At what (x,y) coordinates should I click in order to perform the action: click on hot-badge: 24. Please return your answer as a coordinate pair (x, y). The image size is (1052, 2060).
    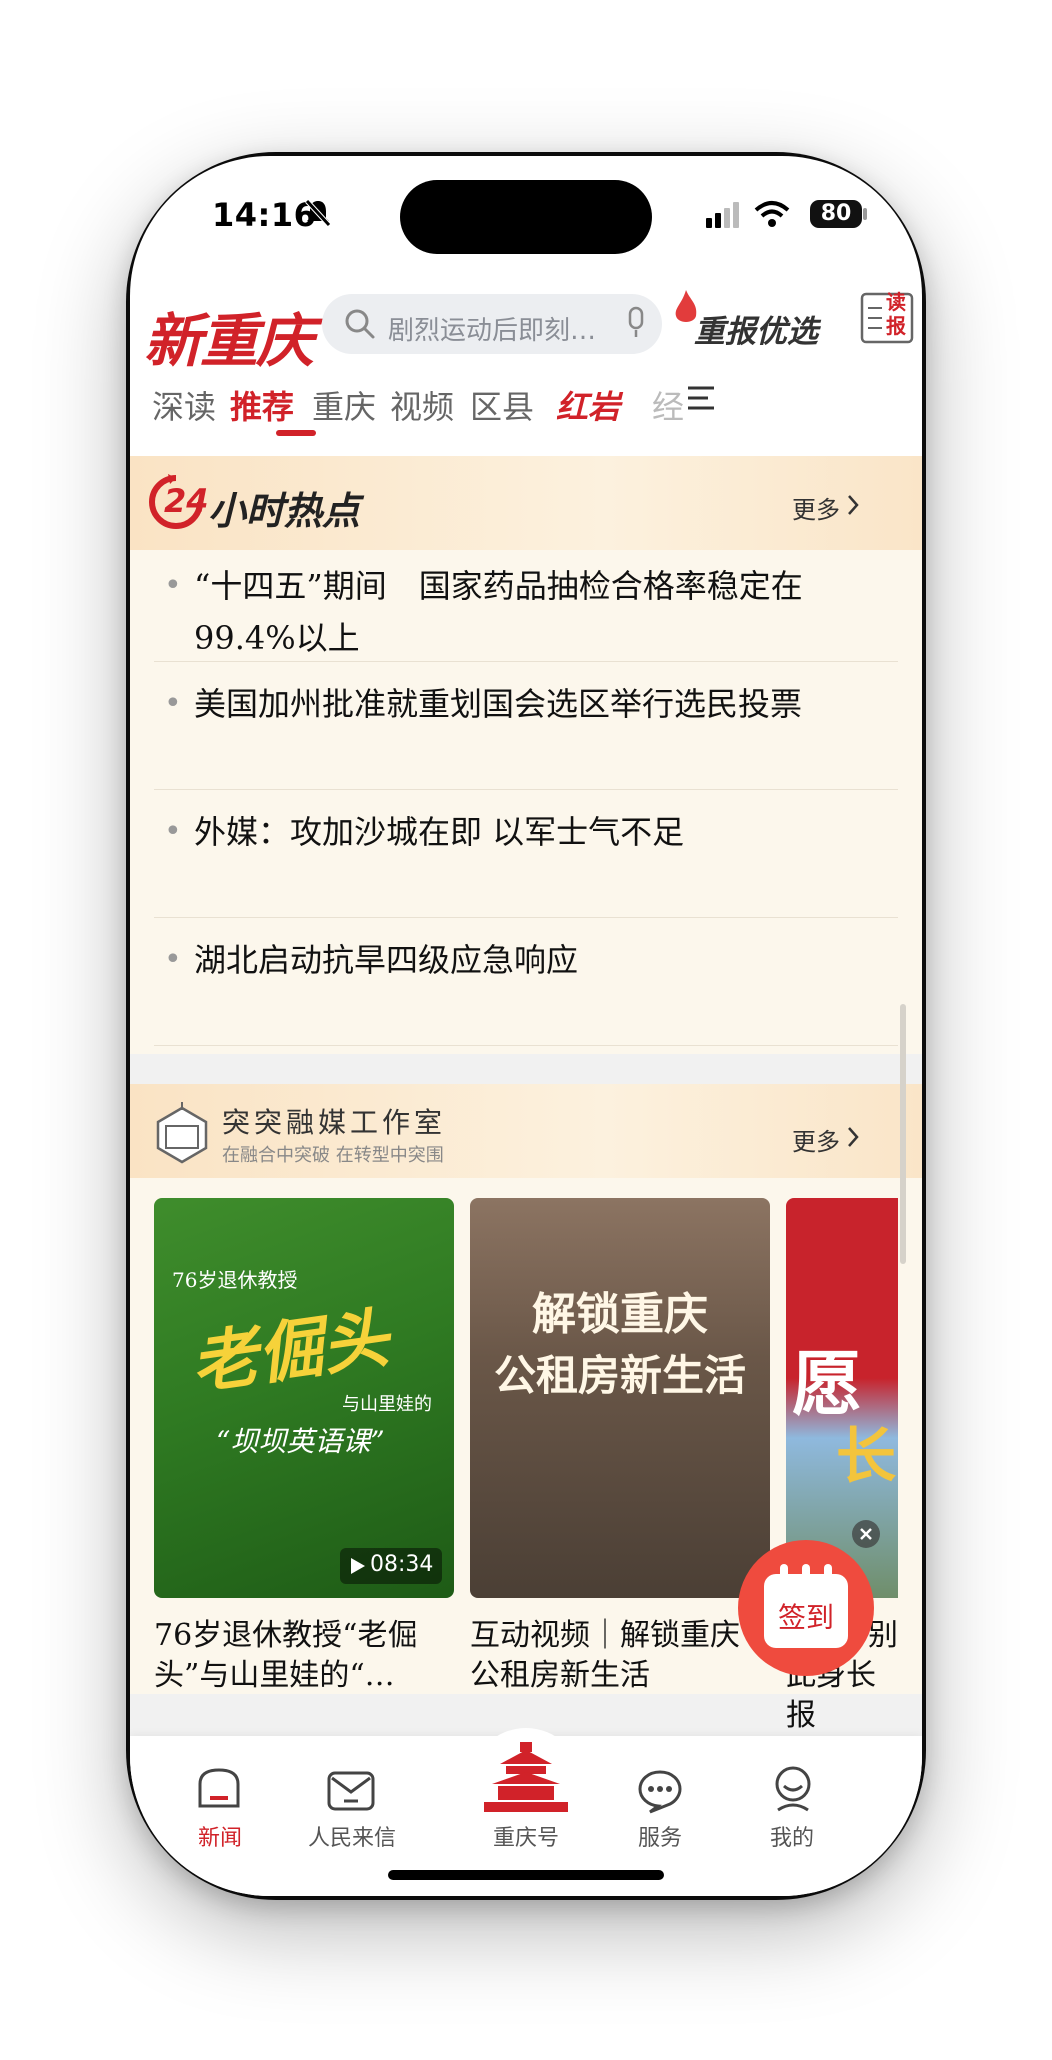
    Looking at the image, I should click on (186, 501).